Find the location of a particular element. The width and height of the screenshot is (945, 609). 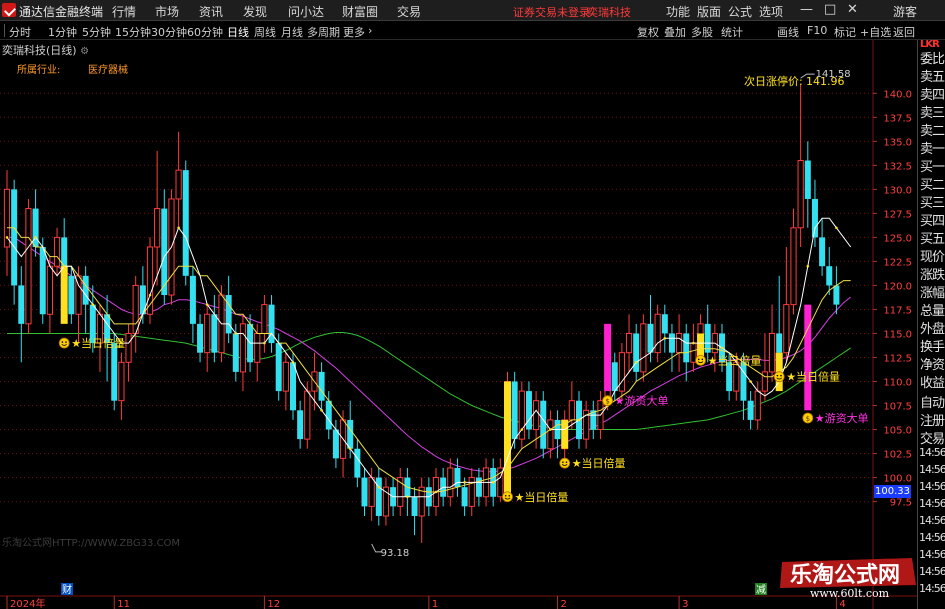

menu-wenxiaoda: 问小达 is located at coordinates (306, 11).